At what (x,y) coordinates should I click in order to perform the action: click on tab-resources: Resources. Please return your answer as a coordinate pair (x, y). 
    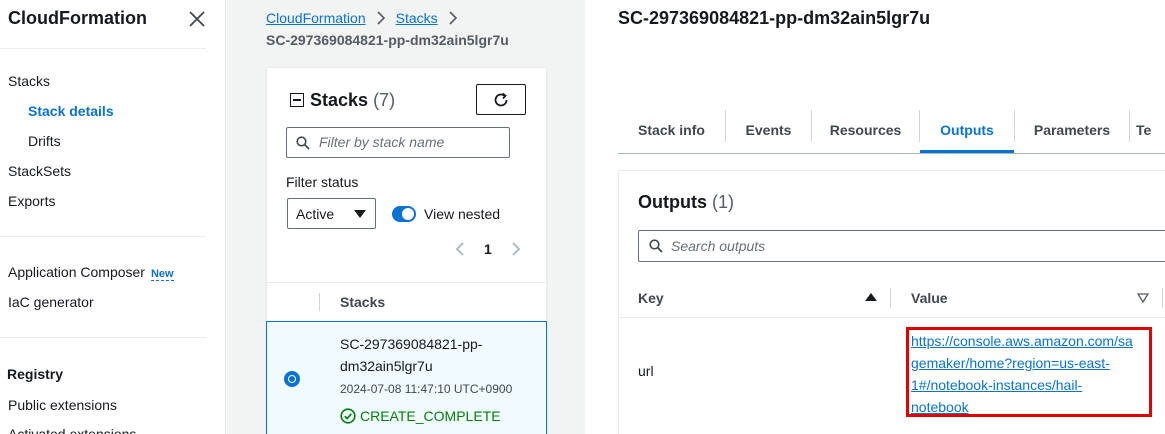
    Looking at the image, I should click on (865, 129).